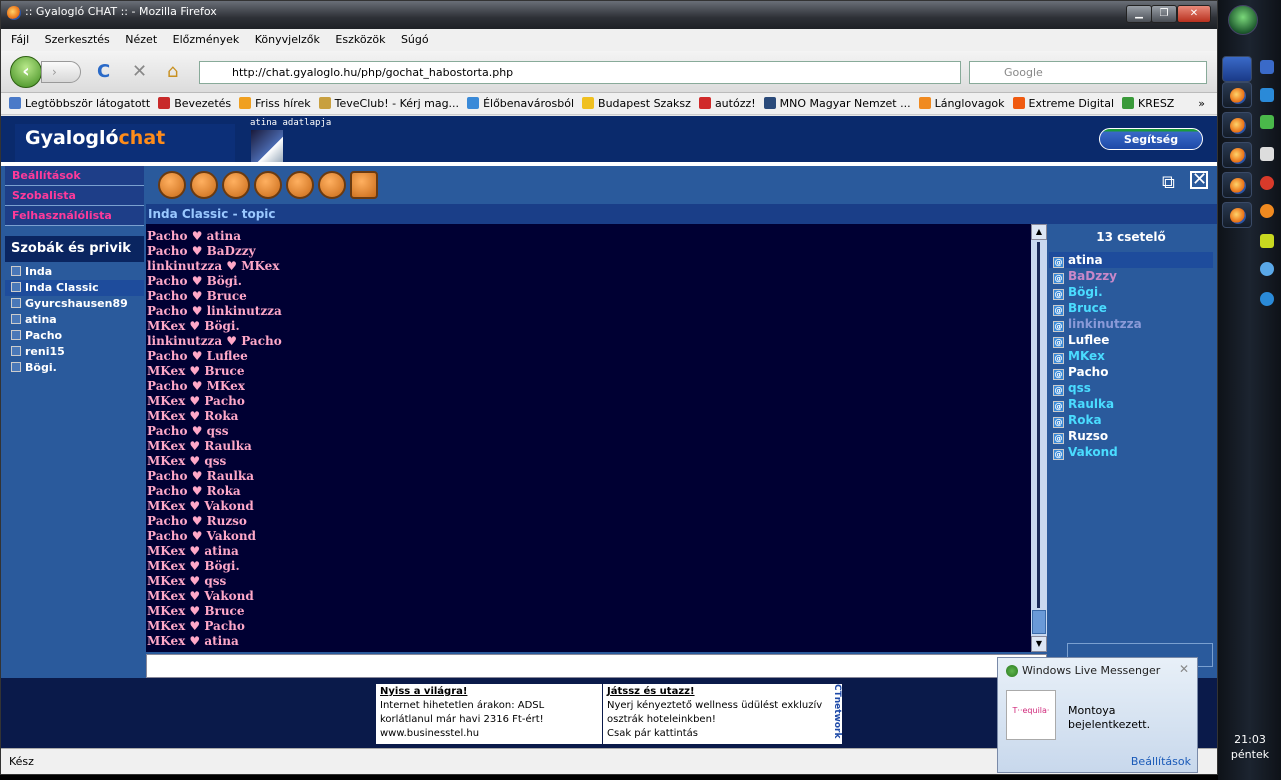  I want to click on emote-icon, so click(204, 185).